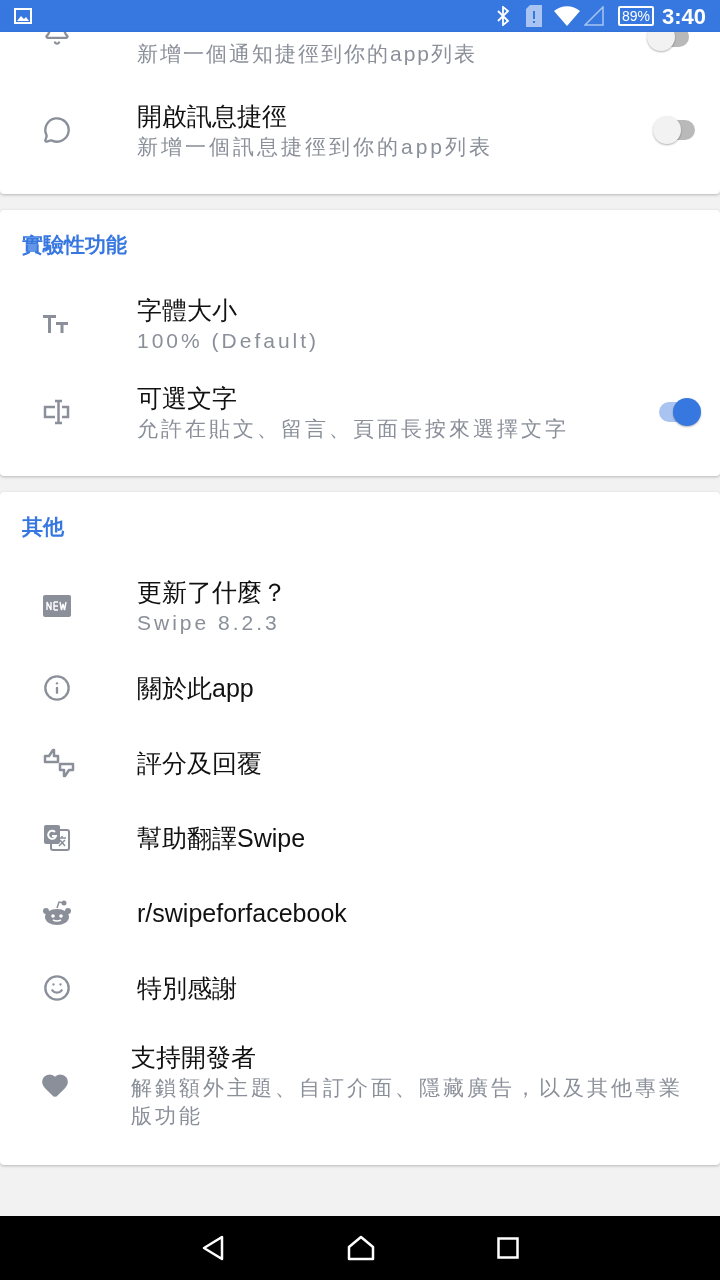 This screenshot has width=720, height=1280. Describe the element at coordinates (307, 54) in the screenshot. I see `setting-description: 新增一個通知捷徑到你的app列表` at that location.